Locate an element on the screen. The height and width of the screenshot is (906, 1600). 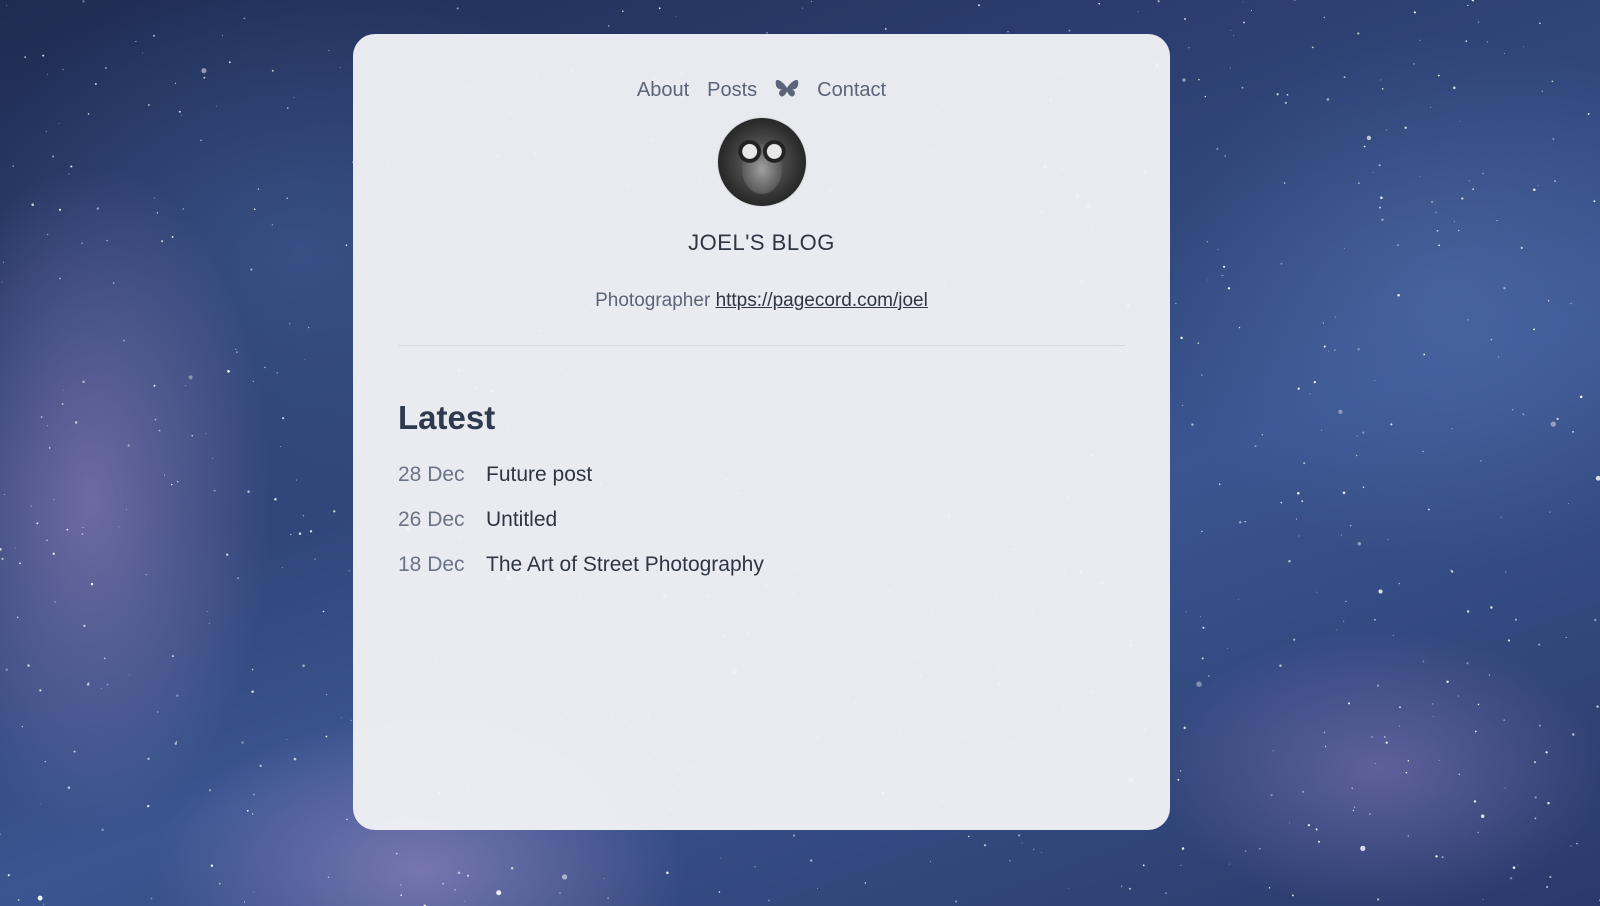
post-row: 28 Dec Future post is located at coordinates (761, 485).